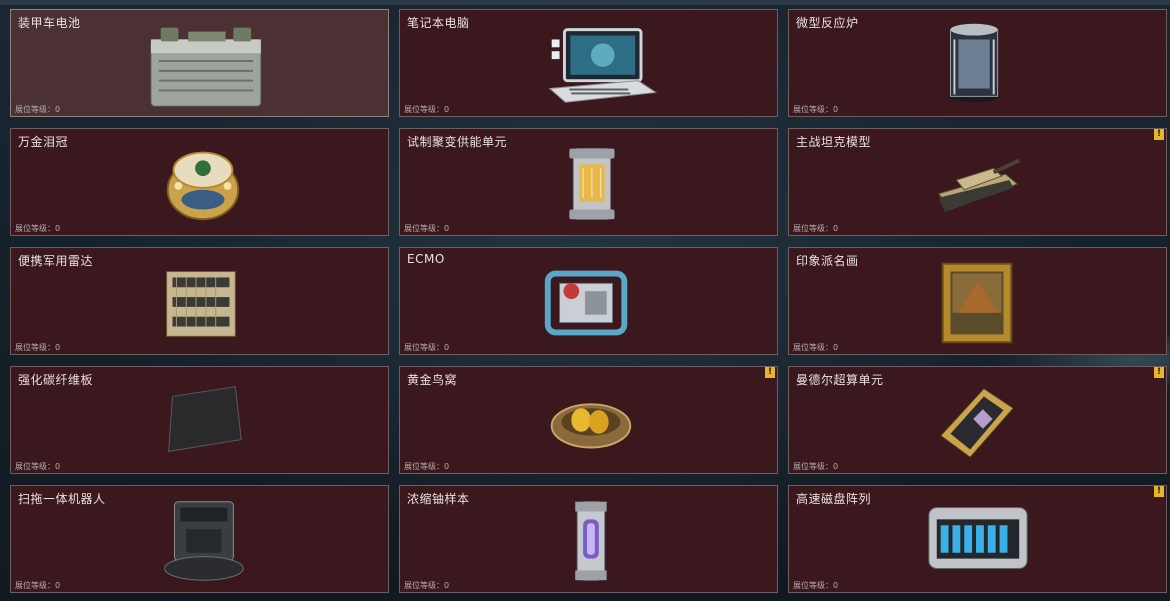 This screenshot has width=1170, height=601. I want to click on item-card: 试制聚变供能单元 展位等级：0, so click(588, 182).